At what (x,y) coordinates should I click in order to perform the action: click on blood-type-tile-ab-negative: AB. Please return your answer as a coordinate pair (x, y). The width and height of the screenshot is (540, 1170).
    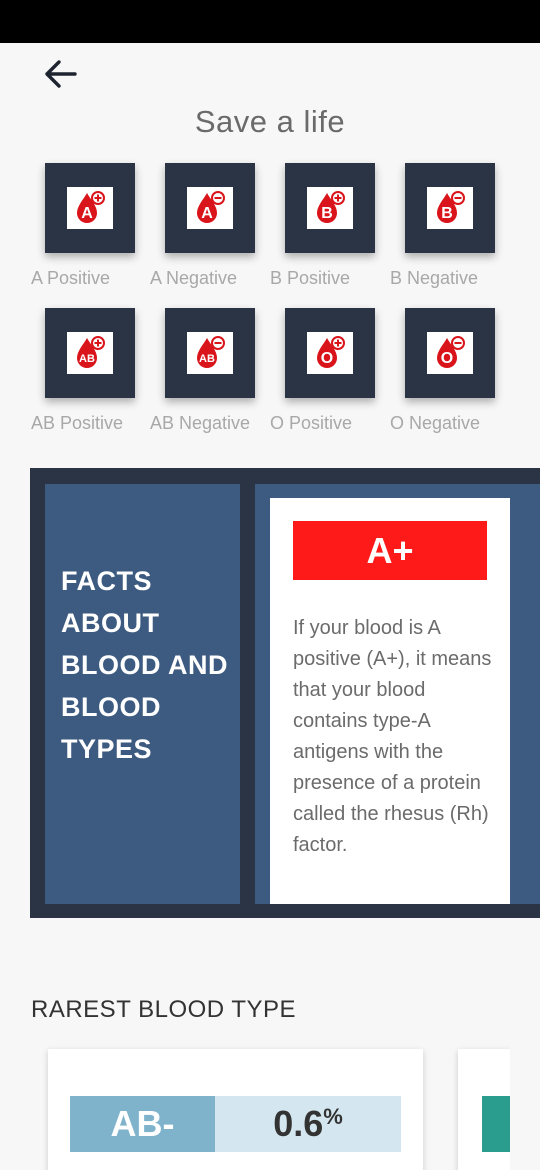
    Looking at the image, I should click on (210, 353).